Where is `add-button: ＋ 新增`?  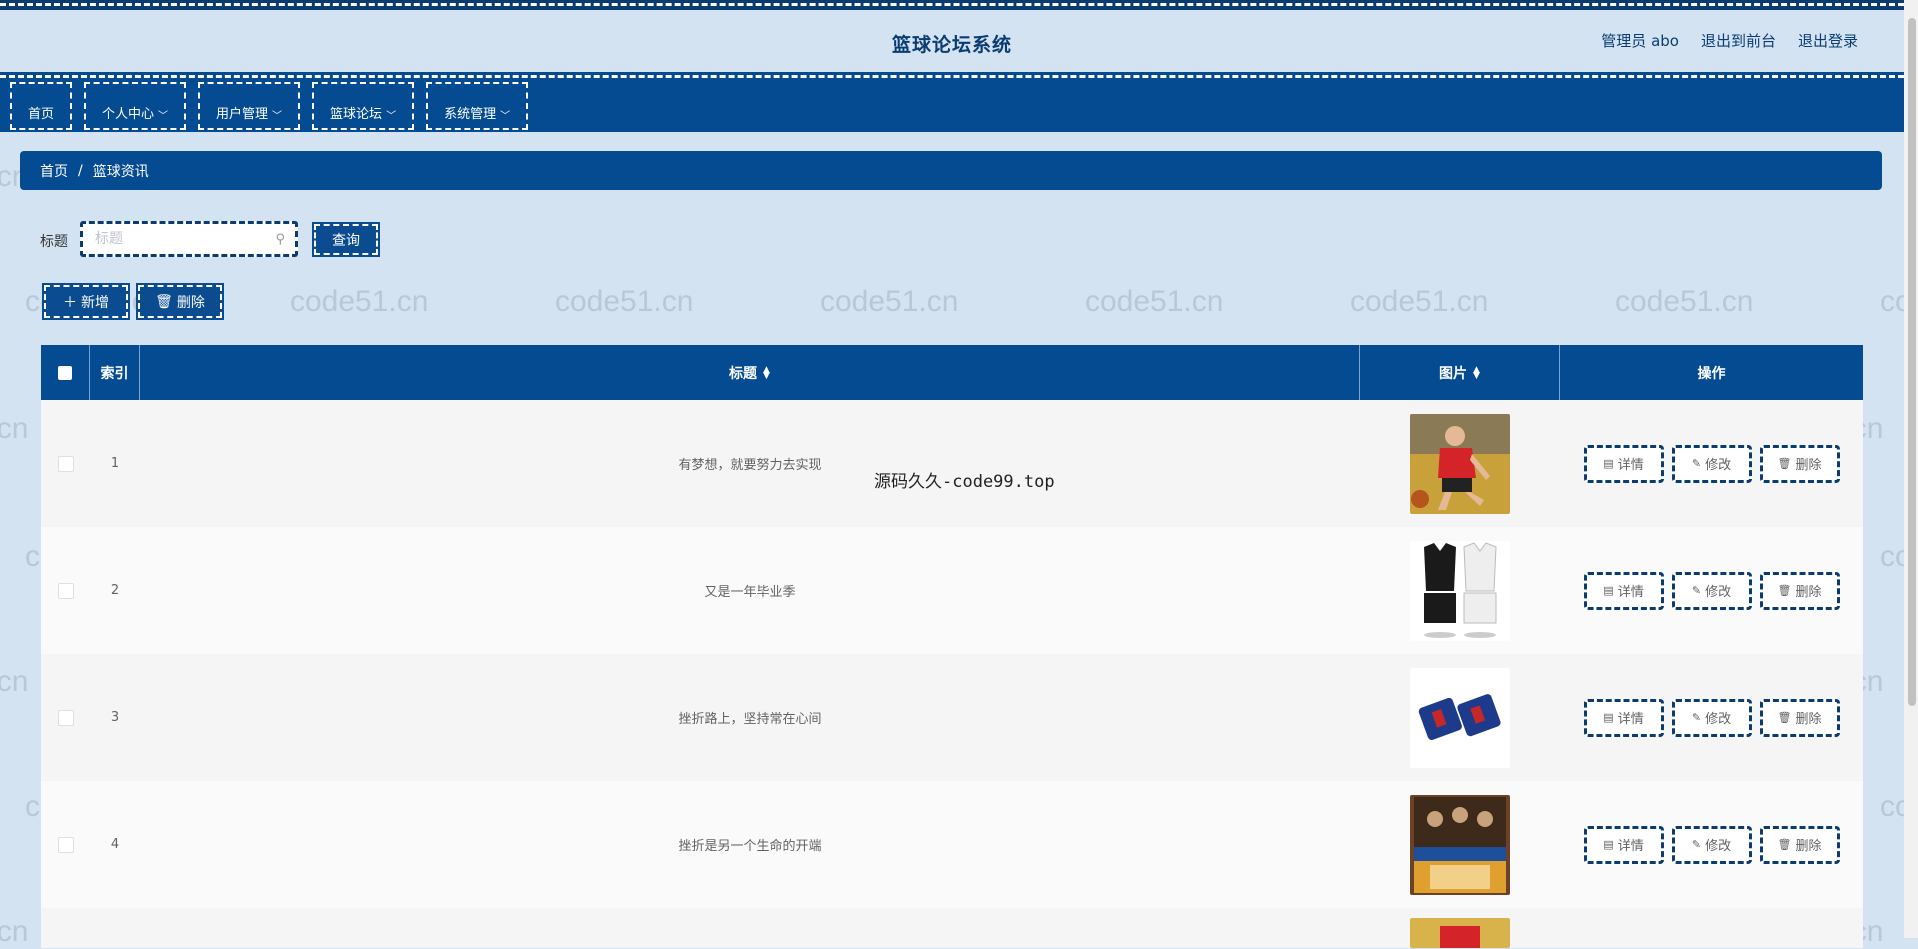 add-button: ＋ 新增 is located at coordinates (86, 301).